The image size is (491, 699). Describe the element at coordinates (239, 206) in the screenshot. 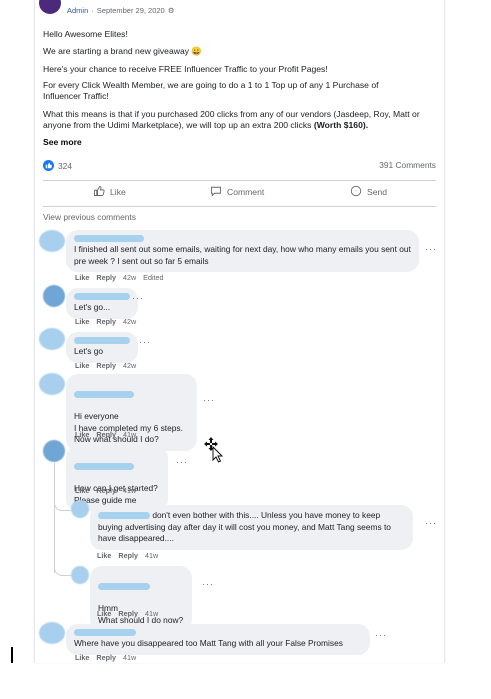

I see `divider-bottom` at that location.